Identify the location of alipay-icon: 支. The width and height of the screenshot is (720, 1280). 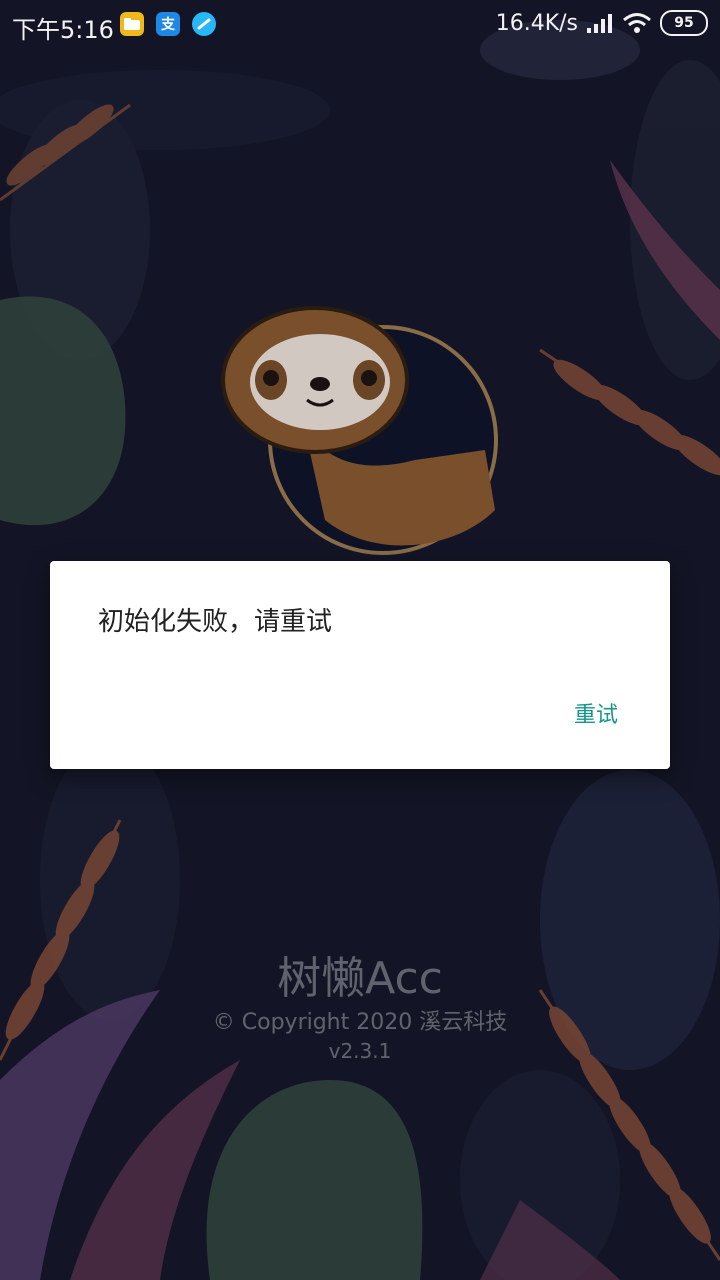
(168, 24).